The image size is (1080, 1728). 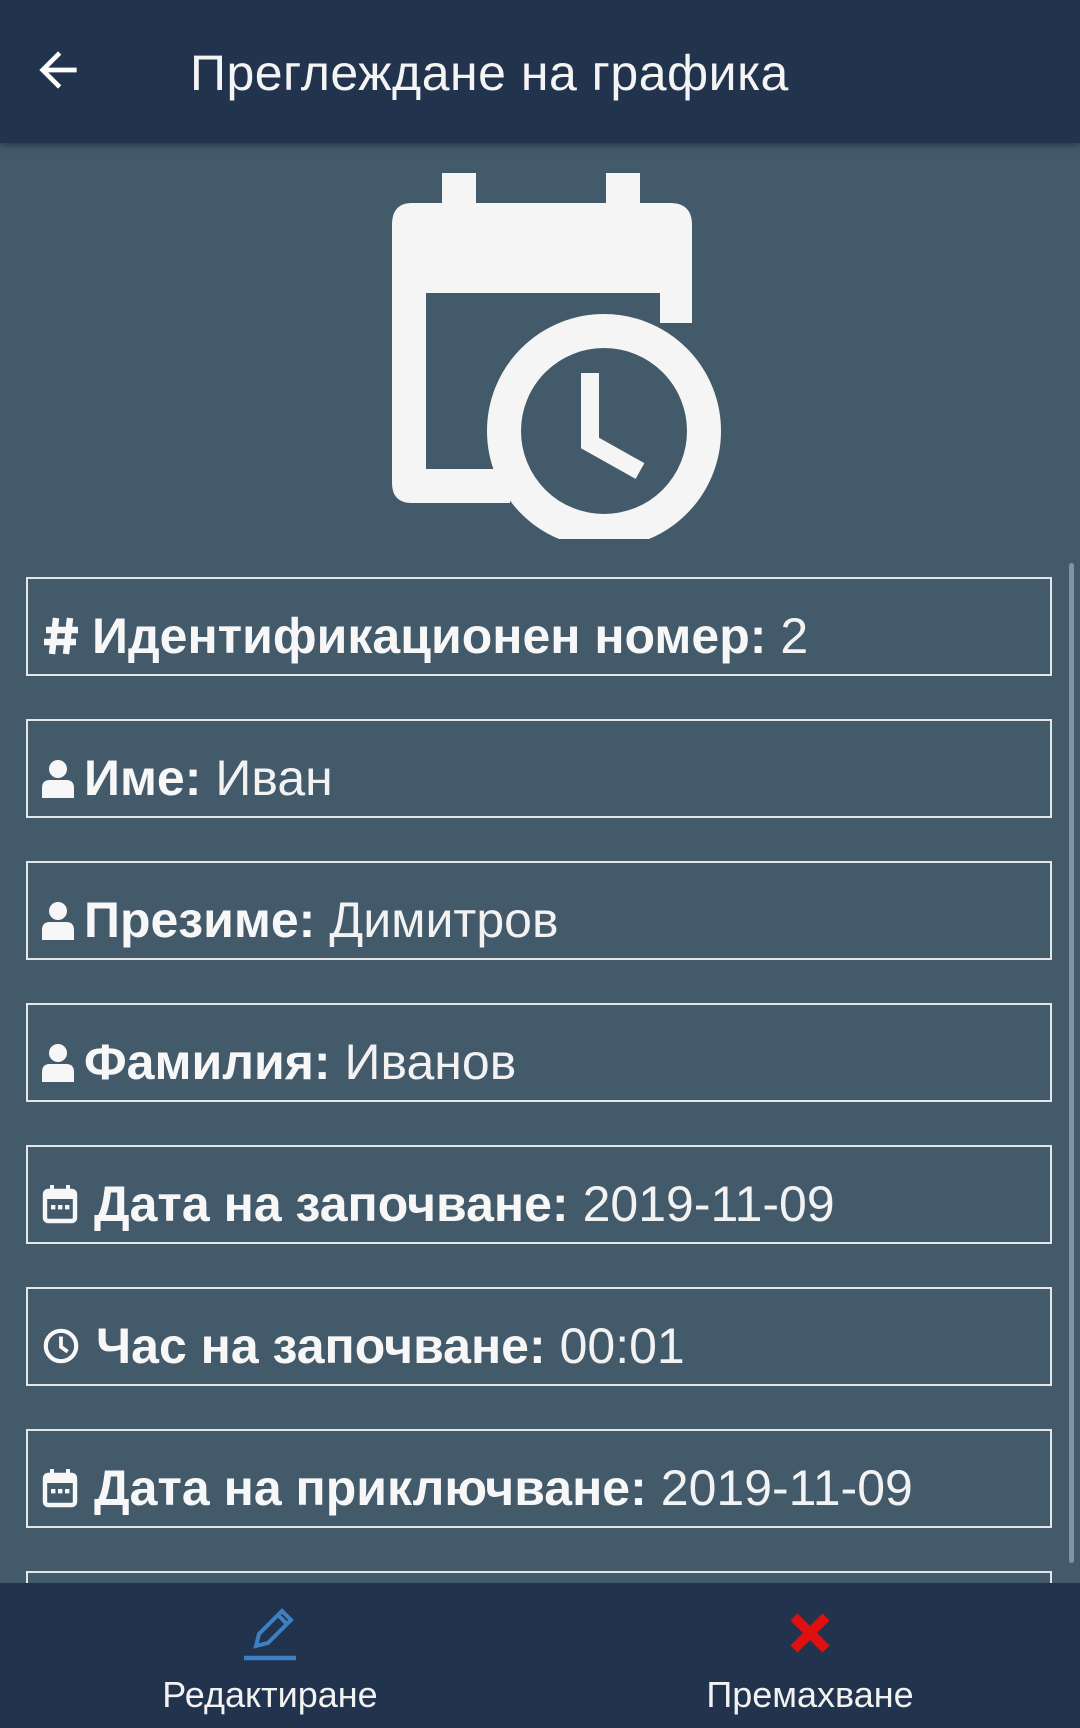 I want to click on field-start-date: Дата на започване: 2019-11-09, so click(x=539, y=1194).